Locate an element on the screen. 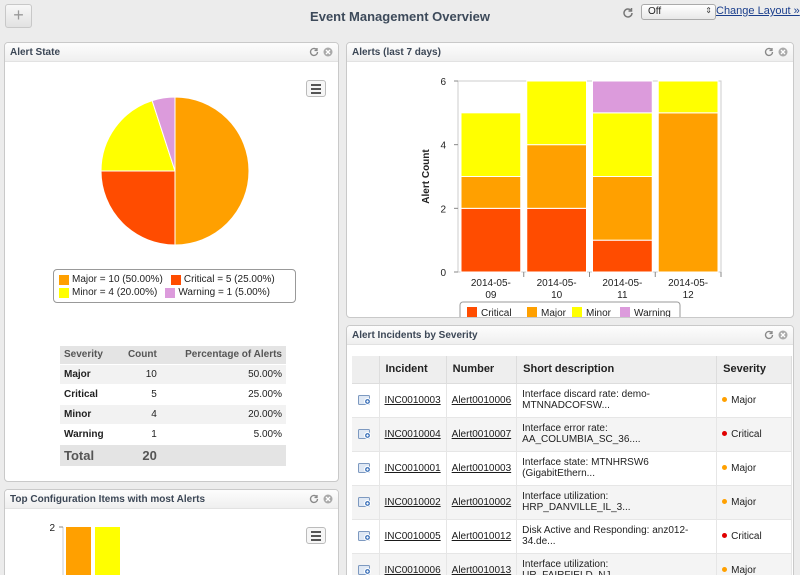 The width and height of the screenshot is (800, 575). number-column-header: Number is located at coordinates (482, 370).